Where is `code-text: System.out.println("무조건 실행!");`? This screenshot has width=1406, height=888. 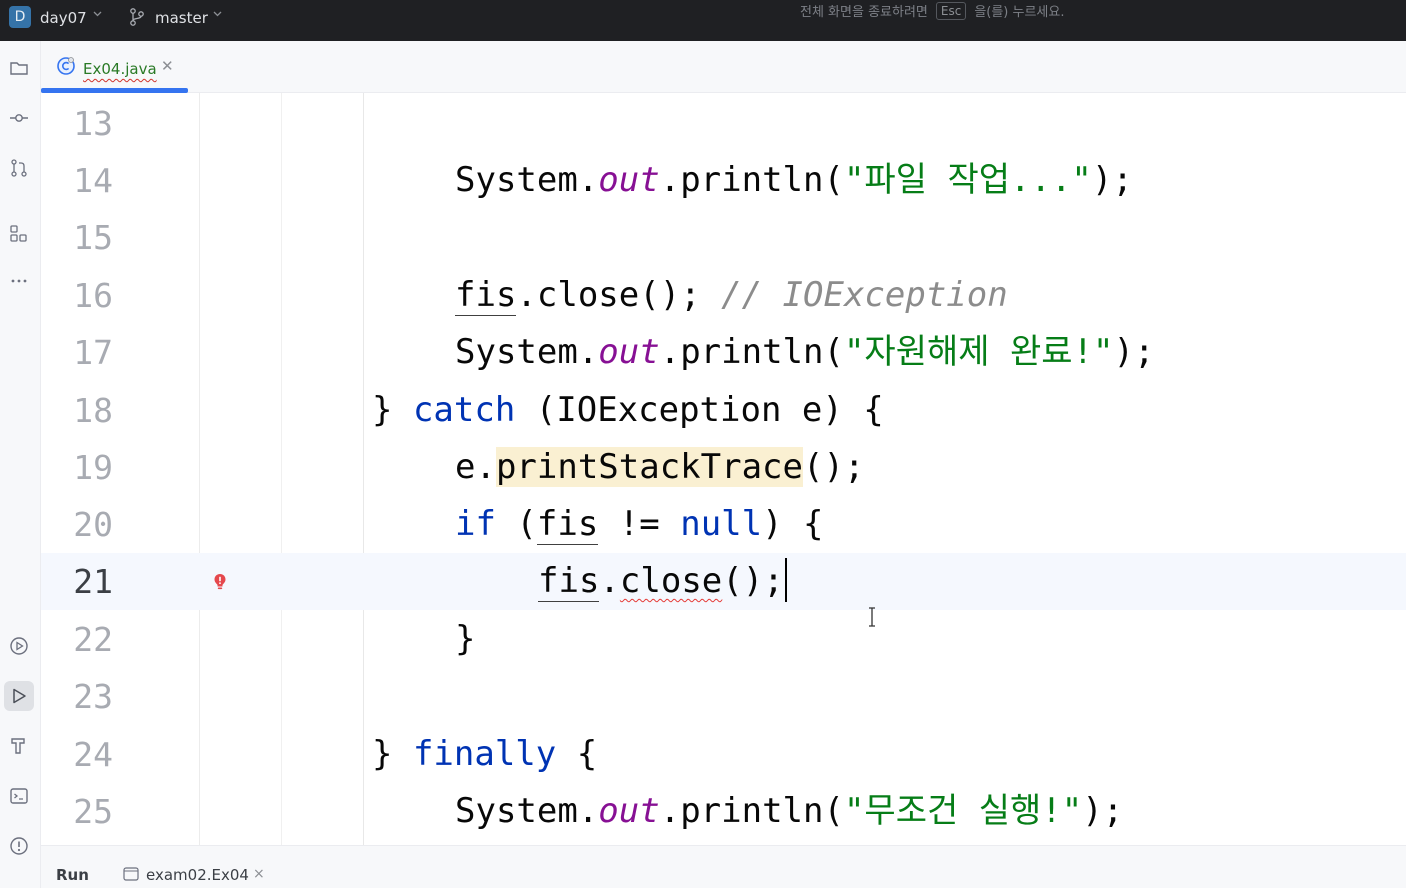 code-text: System.out.println("무조건 실행!"); is located at coordinates (789, 811).